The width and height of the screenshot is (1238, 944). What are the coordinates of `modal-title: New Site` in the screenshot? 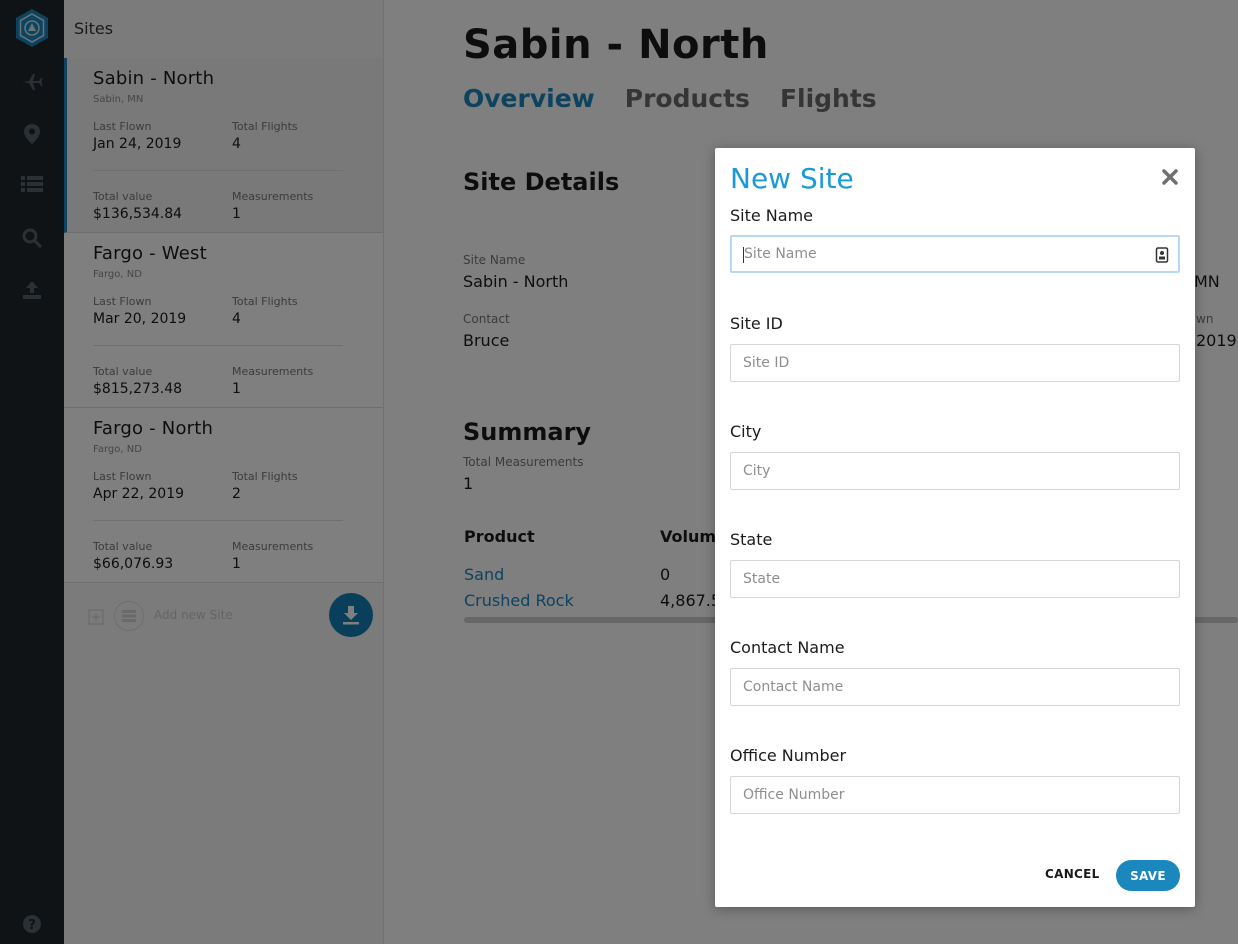 It's located at (792, 178).